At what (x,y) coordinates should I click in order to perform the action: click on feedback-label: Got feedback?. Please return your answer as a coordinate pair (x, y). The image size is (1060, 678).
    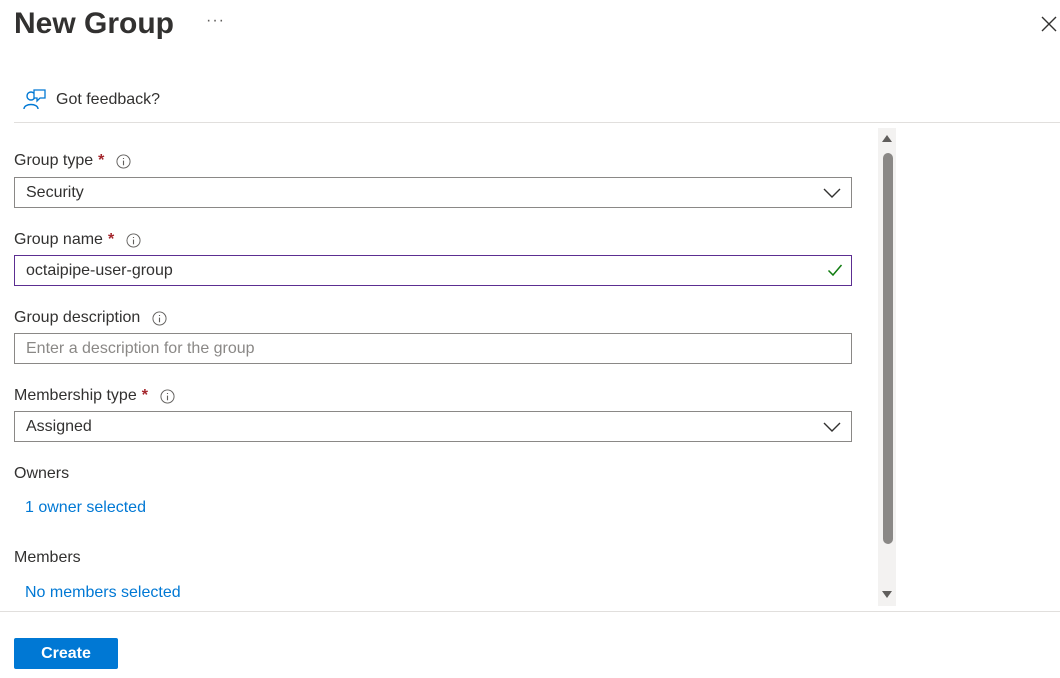
    Looking at the image, I should click on (108, 99).